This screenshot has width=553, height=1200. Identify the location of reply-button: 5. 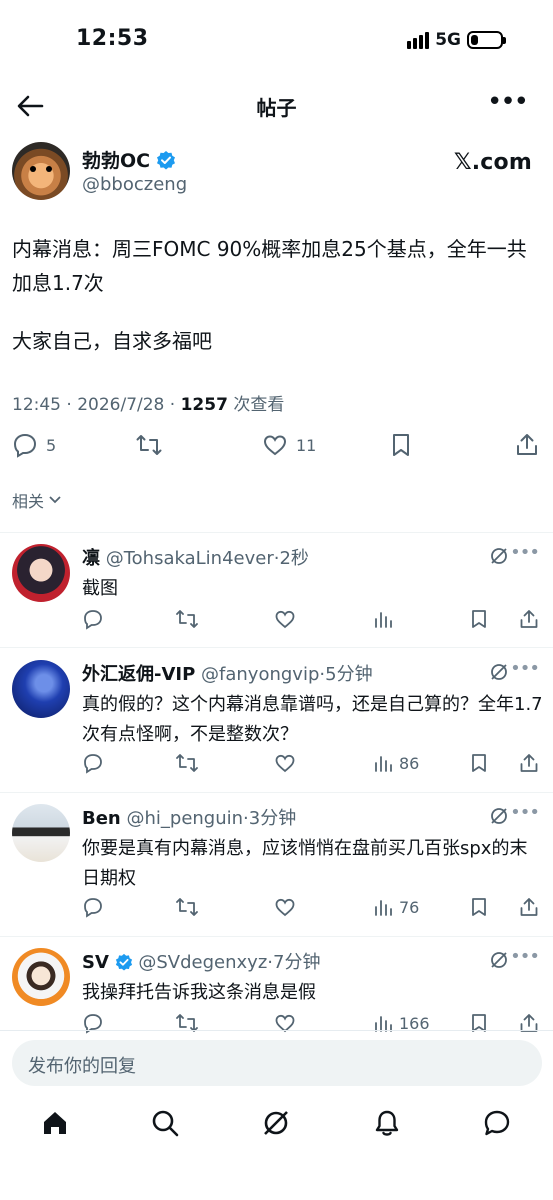
(34, 445).